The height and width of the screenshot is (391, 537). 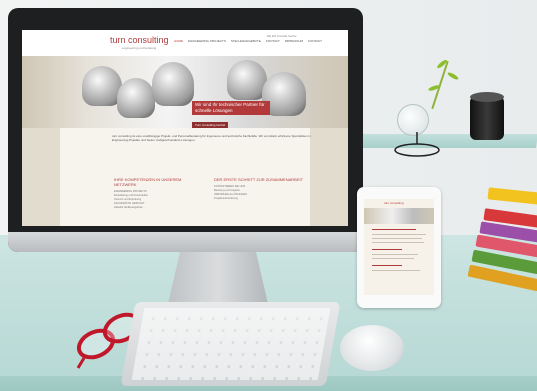 What do you see at coordinates (226, 199) in the screenshot?
I see `column-right-line: Projektunterstützung` at bounding box center [226, 199].